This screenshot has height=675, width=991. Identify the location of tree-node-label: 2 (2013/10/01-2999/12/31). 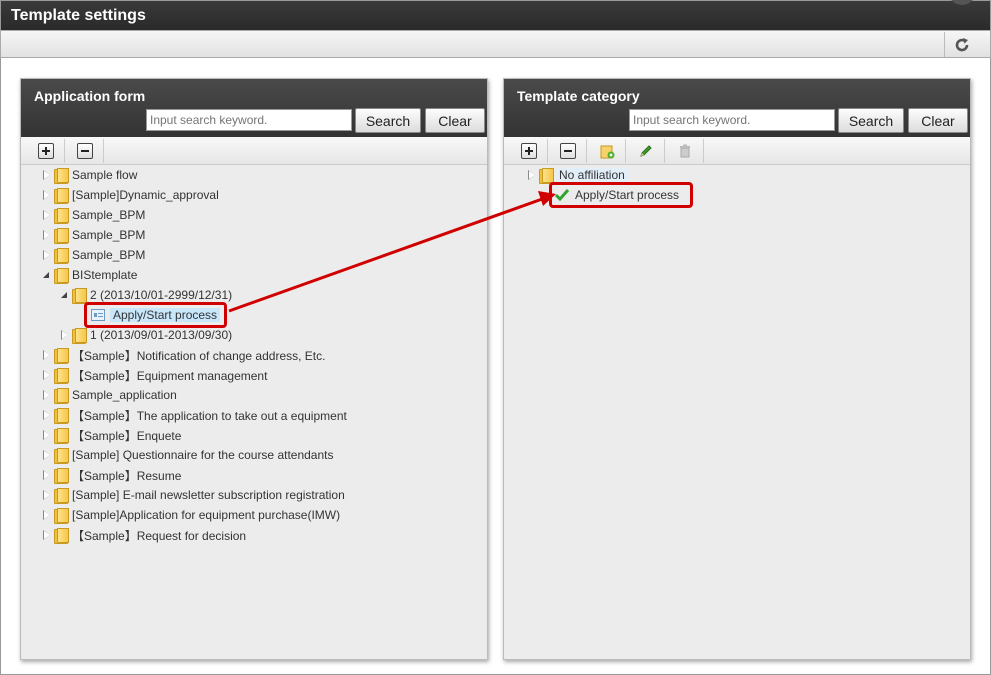
(161, 295).